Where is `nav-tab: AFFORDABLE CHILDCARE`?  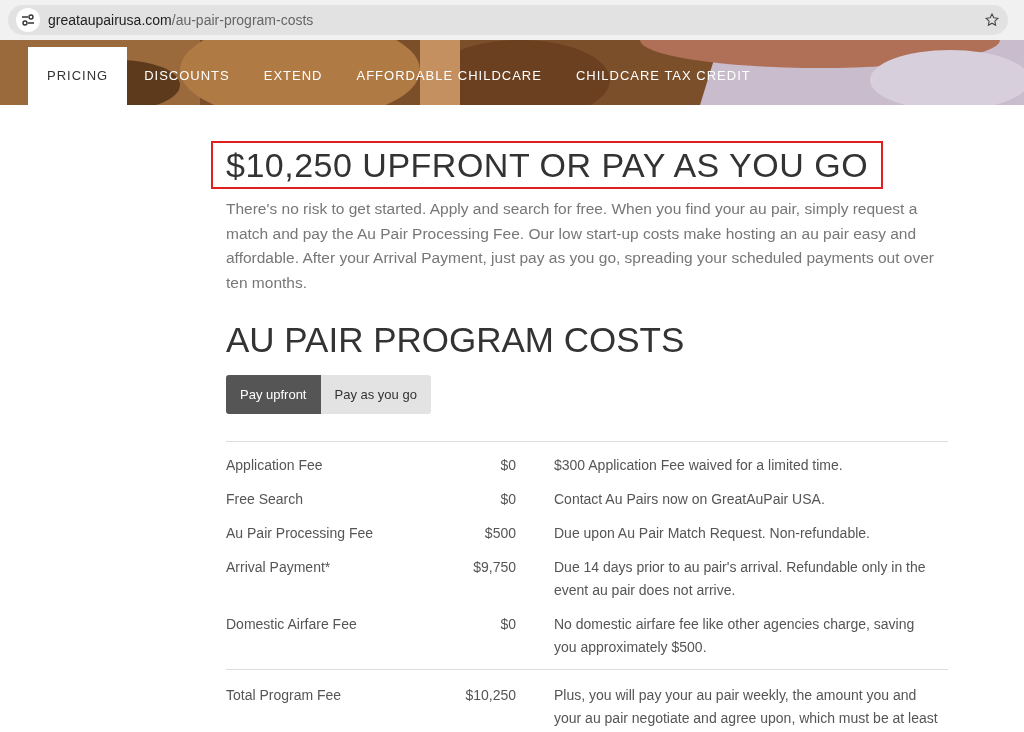
nav-tab: AFFORDABLE CHILDCARE is located at coordinates (449, 76).